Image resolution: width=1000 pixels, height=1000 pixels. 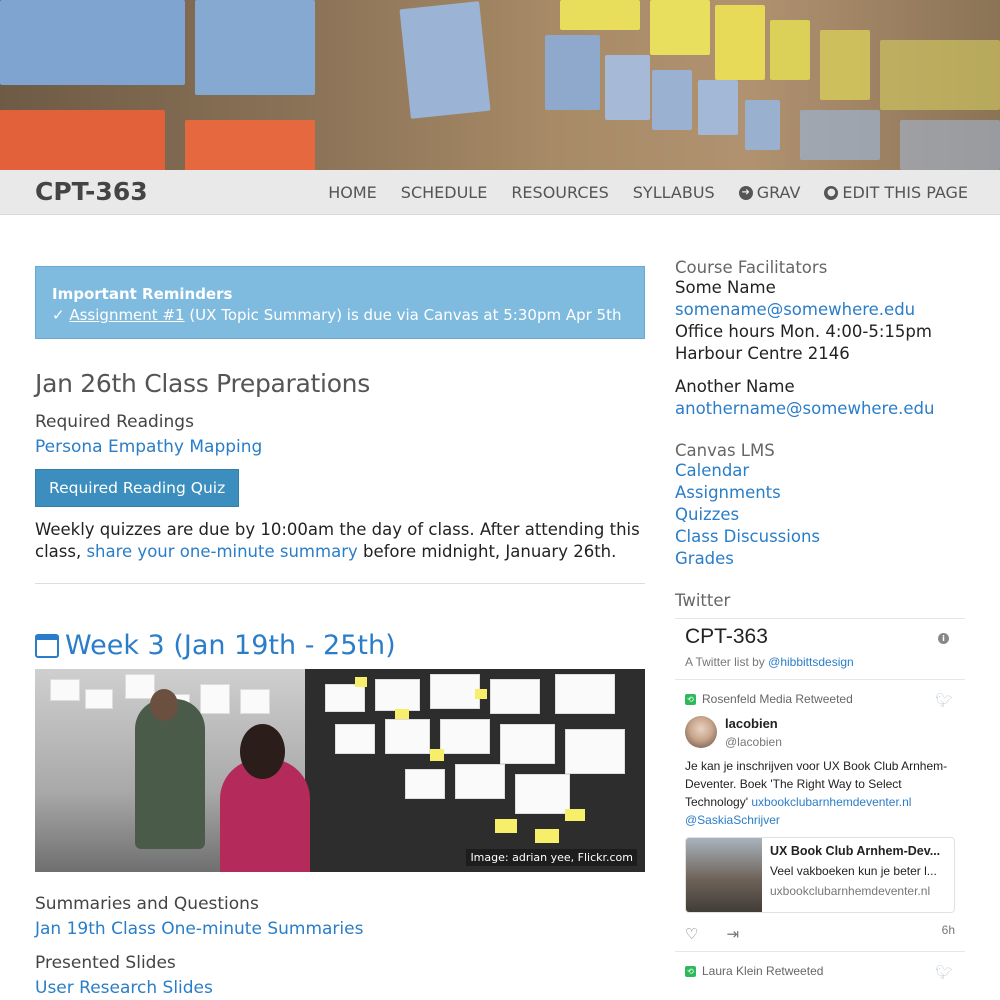 What do you see at coordinates (114, 422) in the screenshot?
I see `required-readings-label: Required Readings` at bounding box center [114, 422].